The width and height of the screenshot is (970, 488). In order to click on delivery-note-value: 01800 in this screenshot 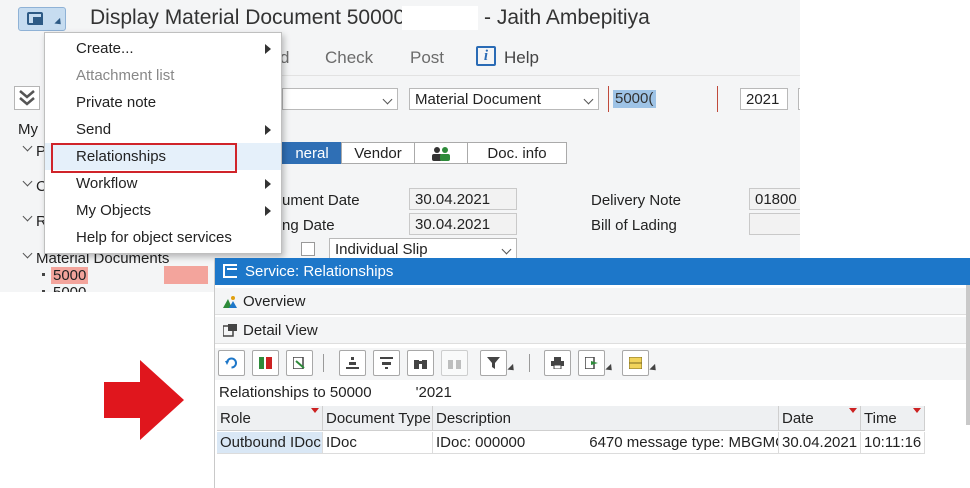, I will do `click(776, 199)`.